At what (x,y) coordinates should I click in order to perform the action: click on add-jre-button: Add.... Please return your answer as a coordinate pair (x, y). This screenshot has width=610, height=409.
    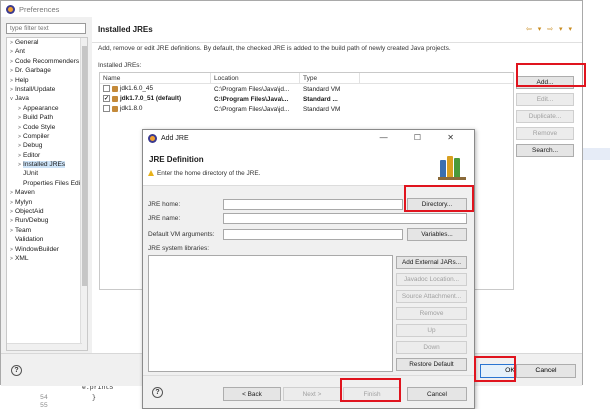
    Looking at the image, I should click on (545, 82).